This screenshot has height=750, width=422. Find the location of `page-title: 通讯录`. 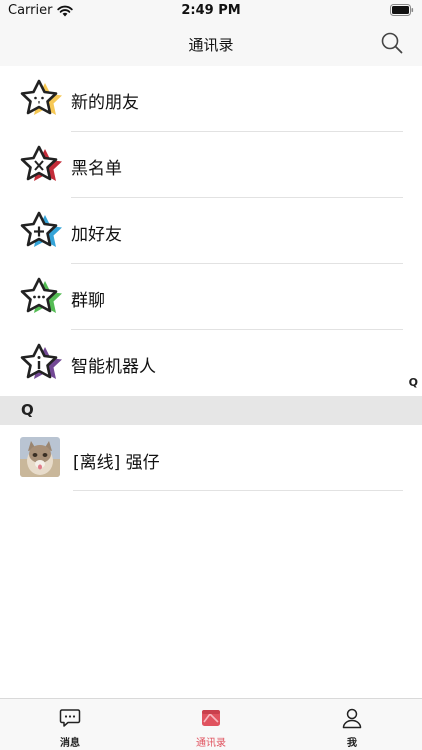

page-title: 通讯录 is located at coordinates (211, 45).